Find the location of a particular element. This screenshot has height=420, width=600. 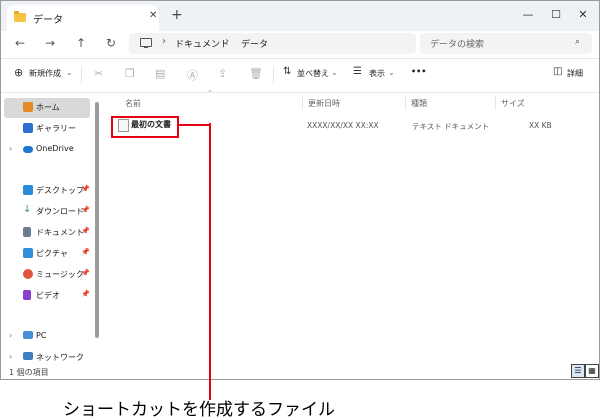

network-icon is located at coordinates (28, 356).